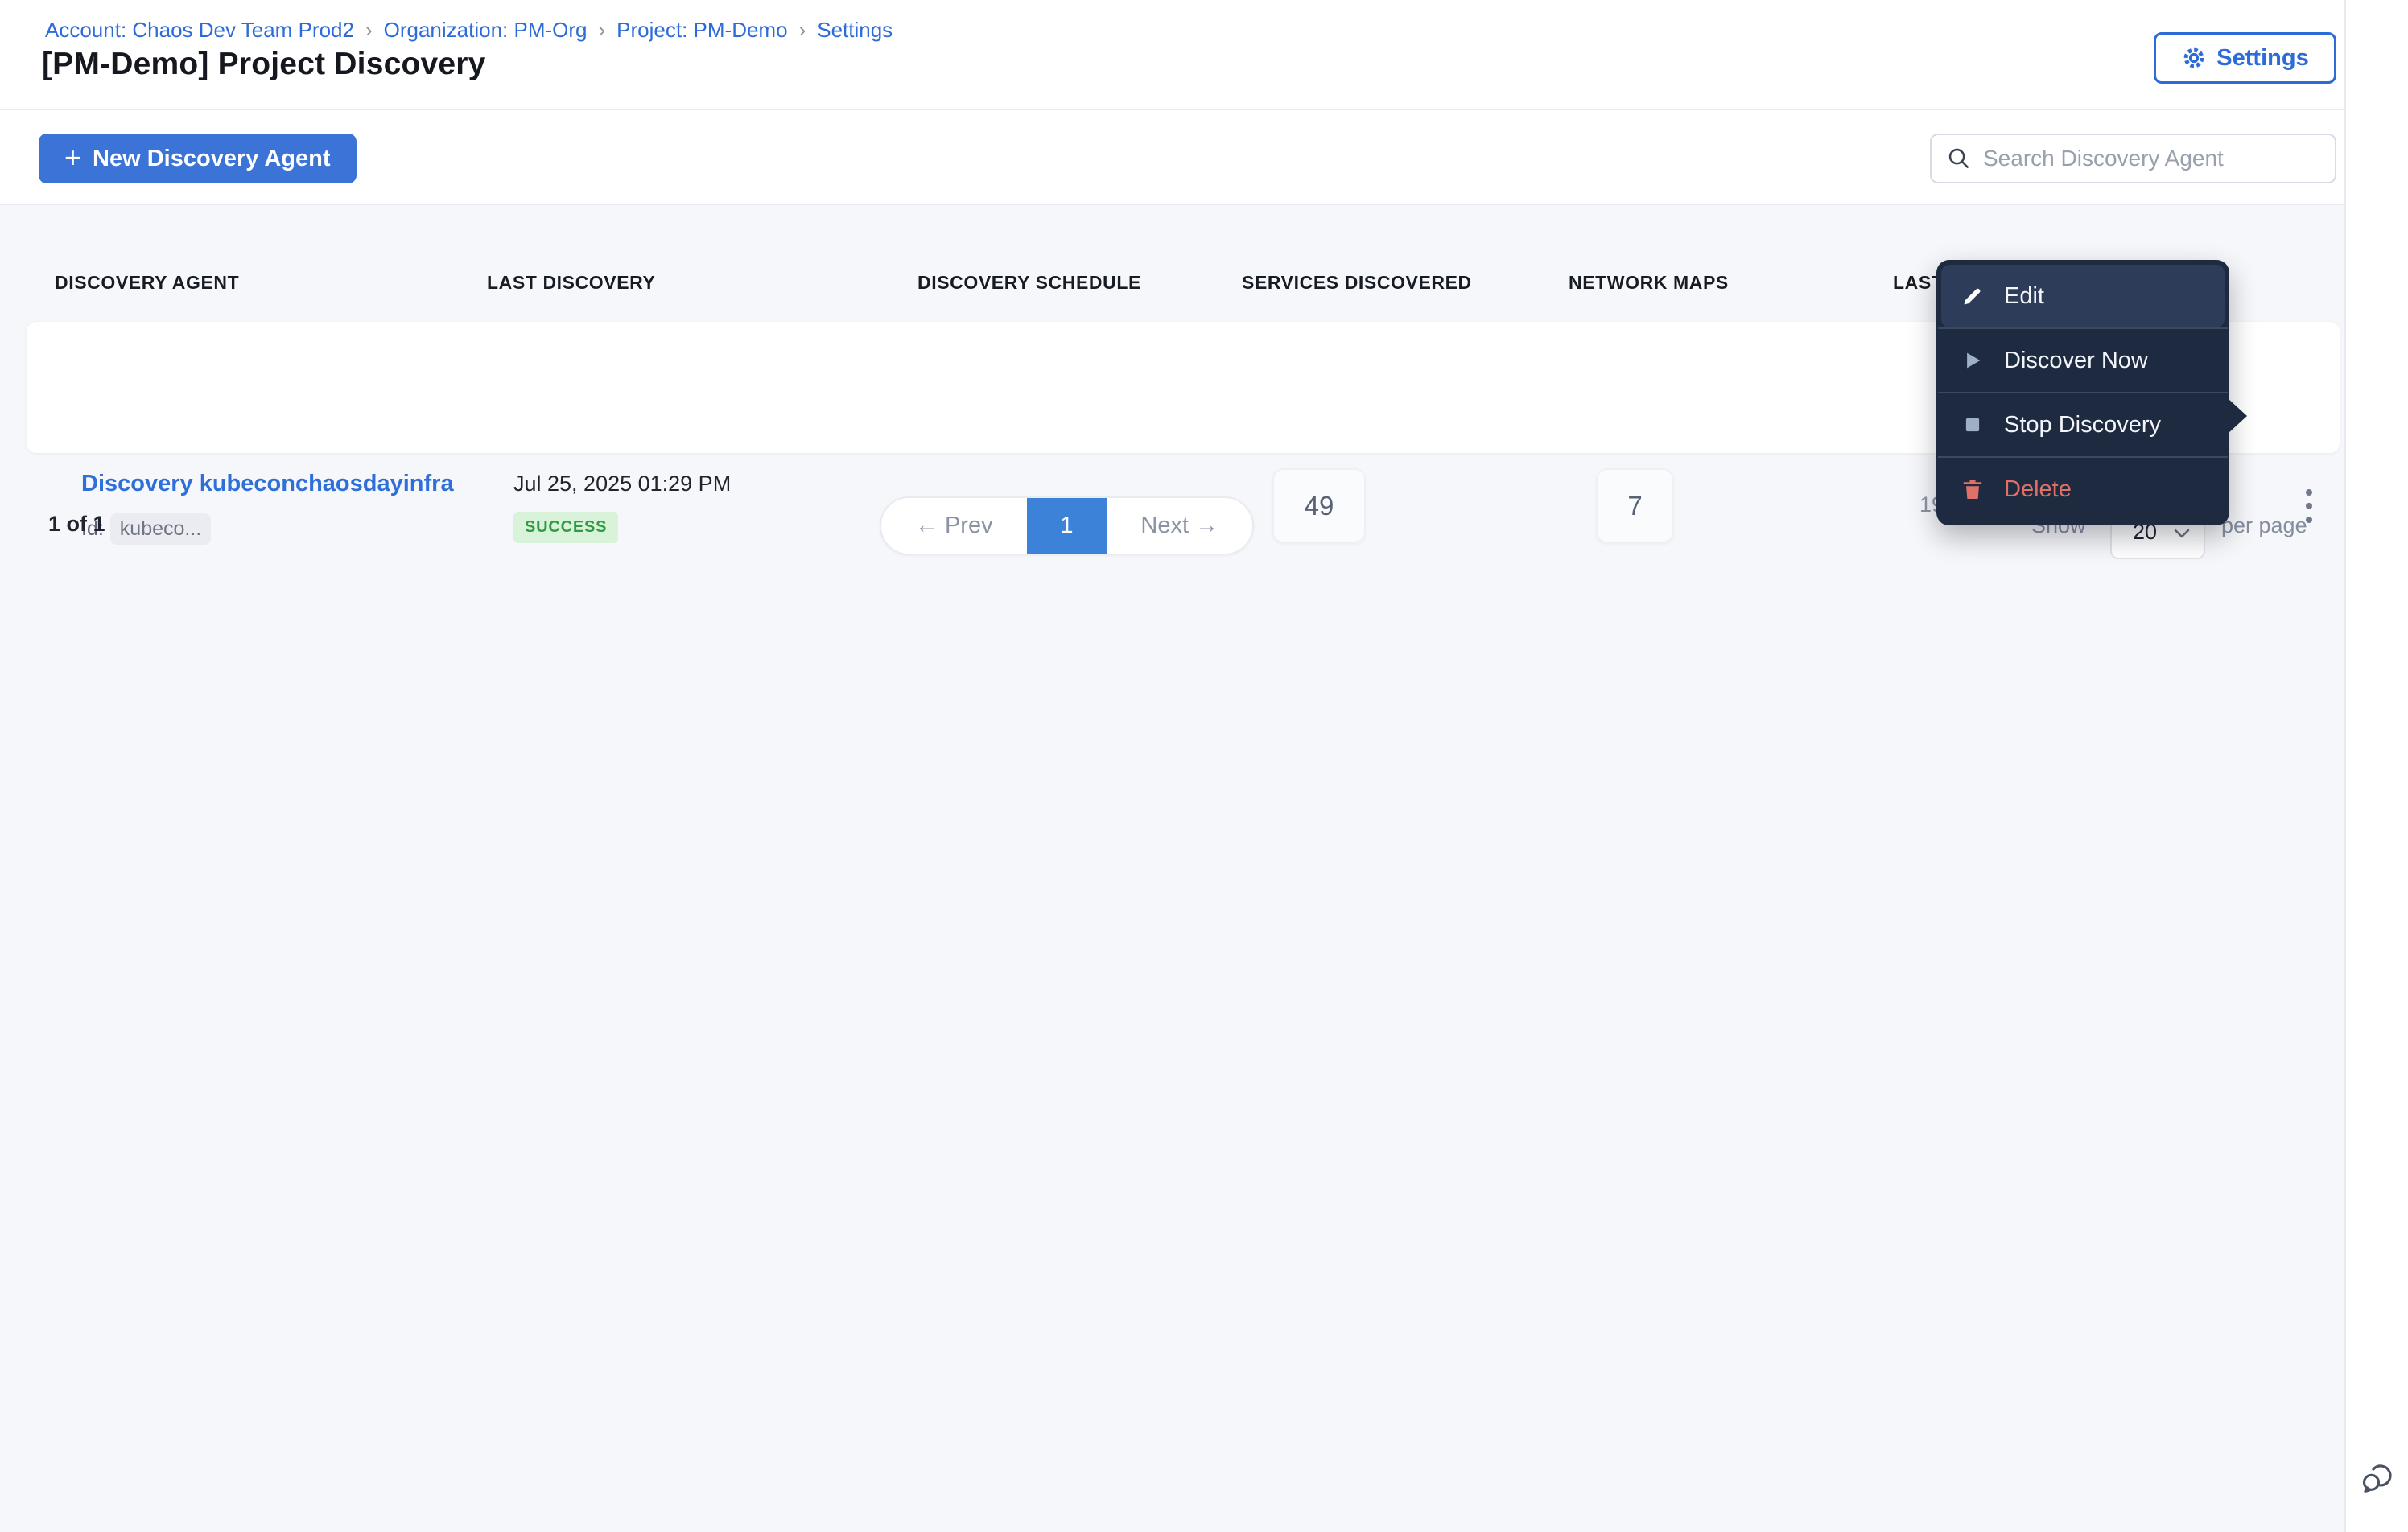  I want to click on settings-button: Settings, so click(2245, 58).